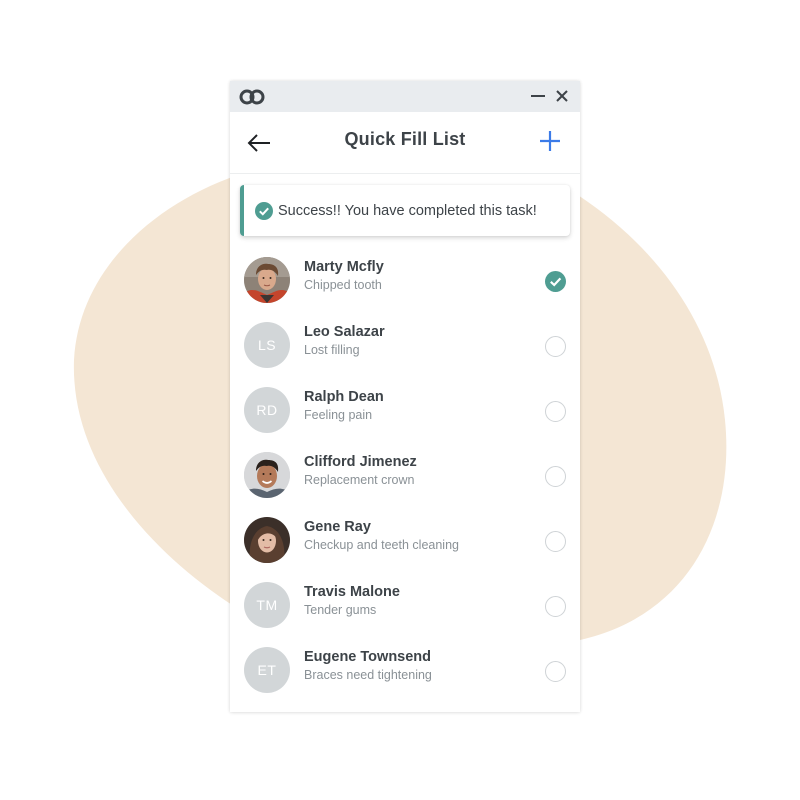  Describe the element at coordinates (359, 480) in the screenshot. I see `patient-reason: Replacement crown` at that location.